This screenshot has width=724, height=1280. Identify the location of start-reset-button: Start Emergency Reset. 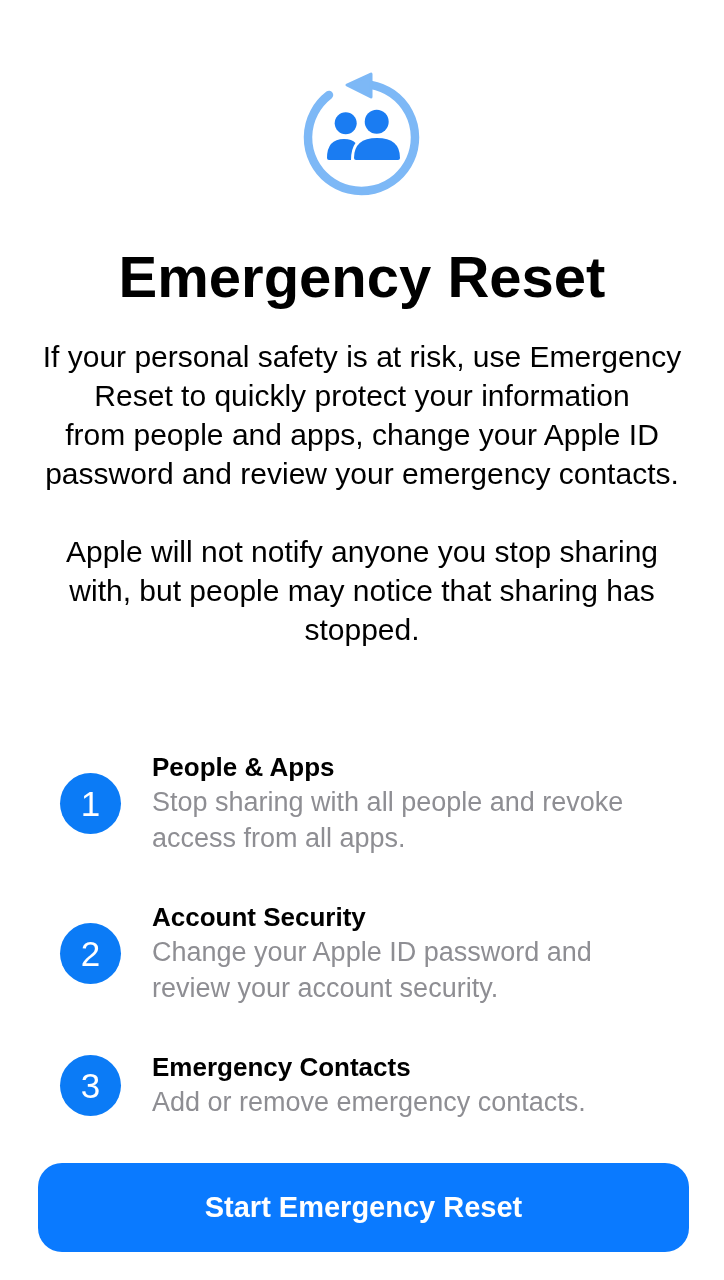
(363, 1207).